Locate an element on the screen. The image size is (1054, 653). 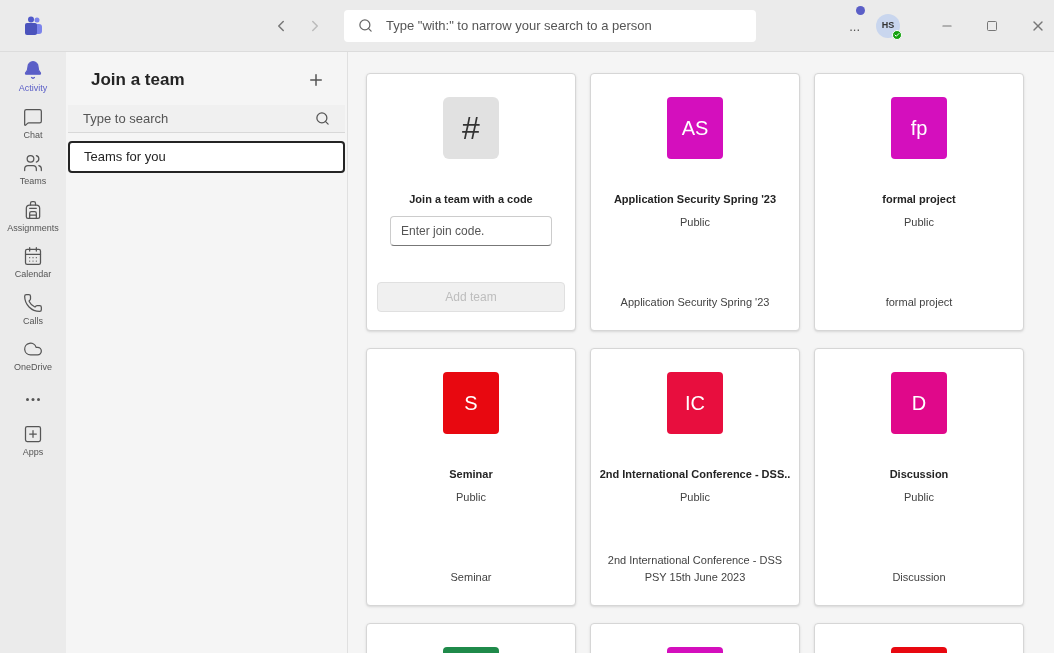
team-card: IC 2nd International Conference - DSS.. Public 2nd International Conference - DSS PSY 15th June 2023 is located at coordinates (695, 477).